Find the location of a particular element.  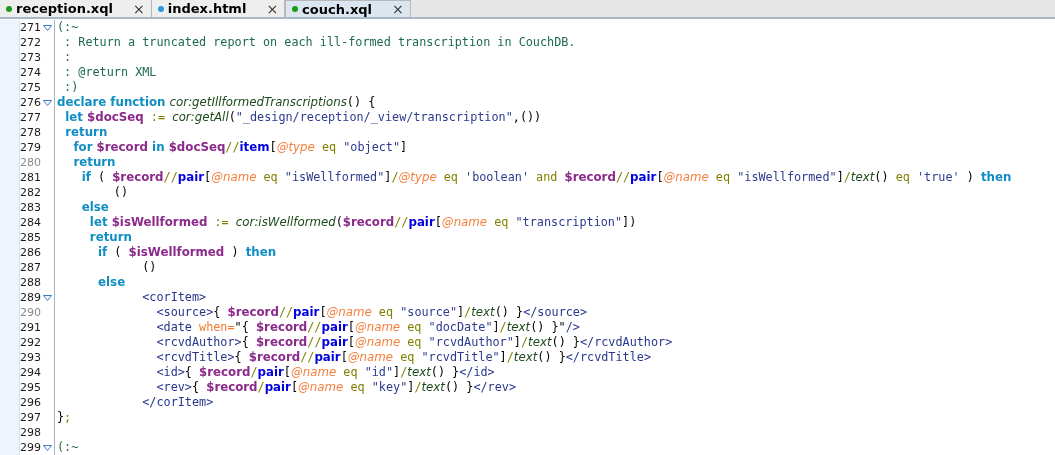

line-number: 286 is located at coordinates (30, 252).